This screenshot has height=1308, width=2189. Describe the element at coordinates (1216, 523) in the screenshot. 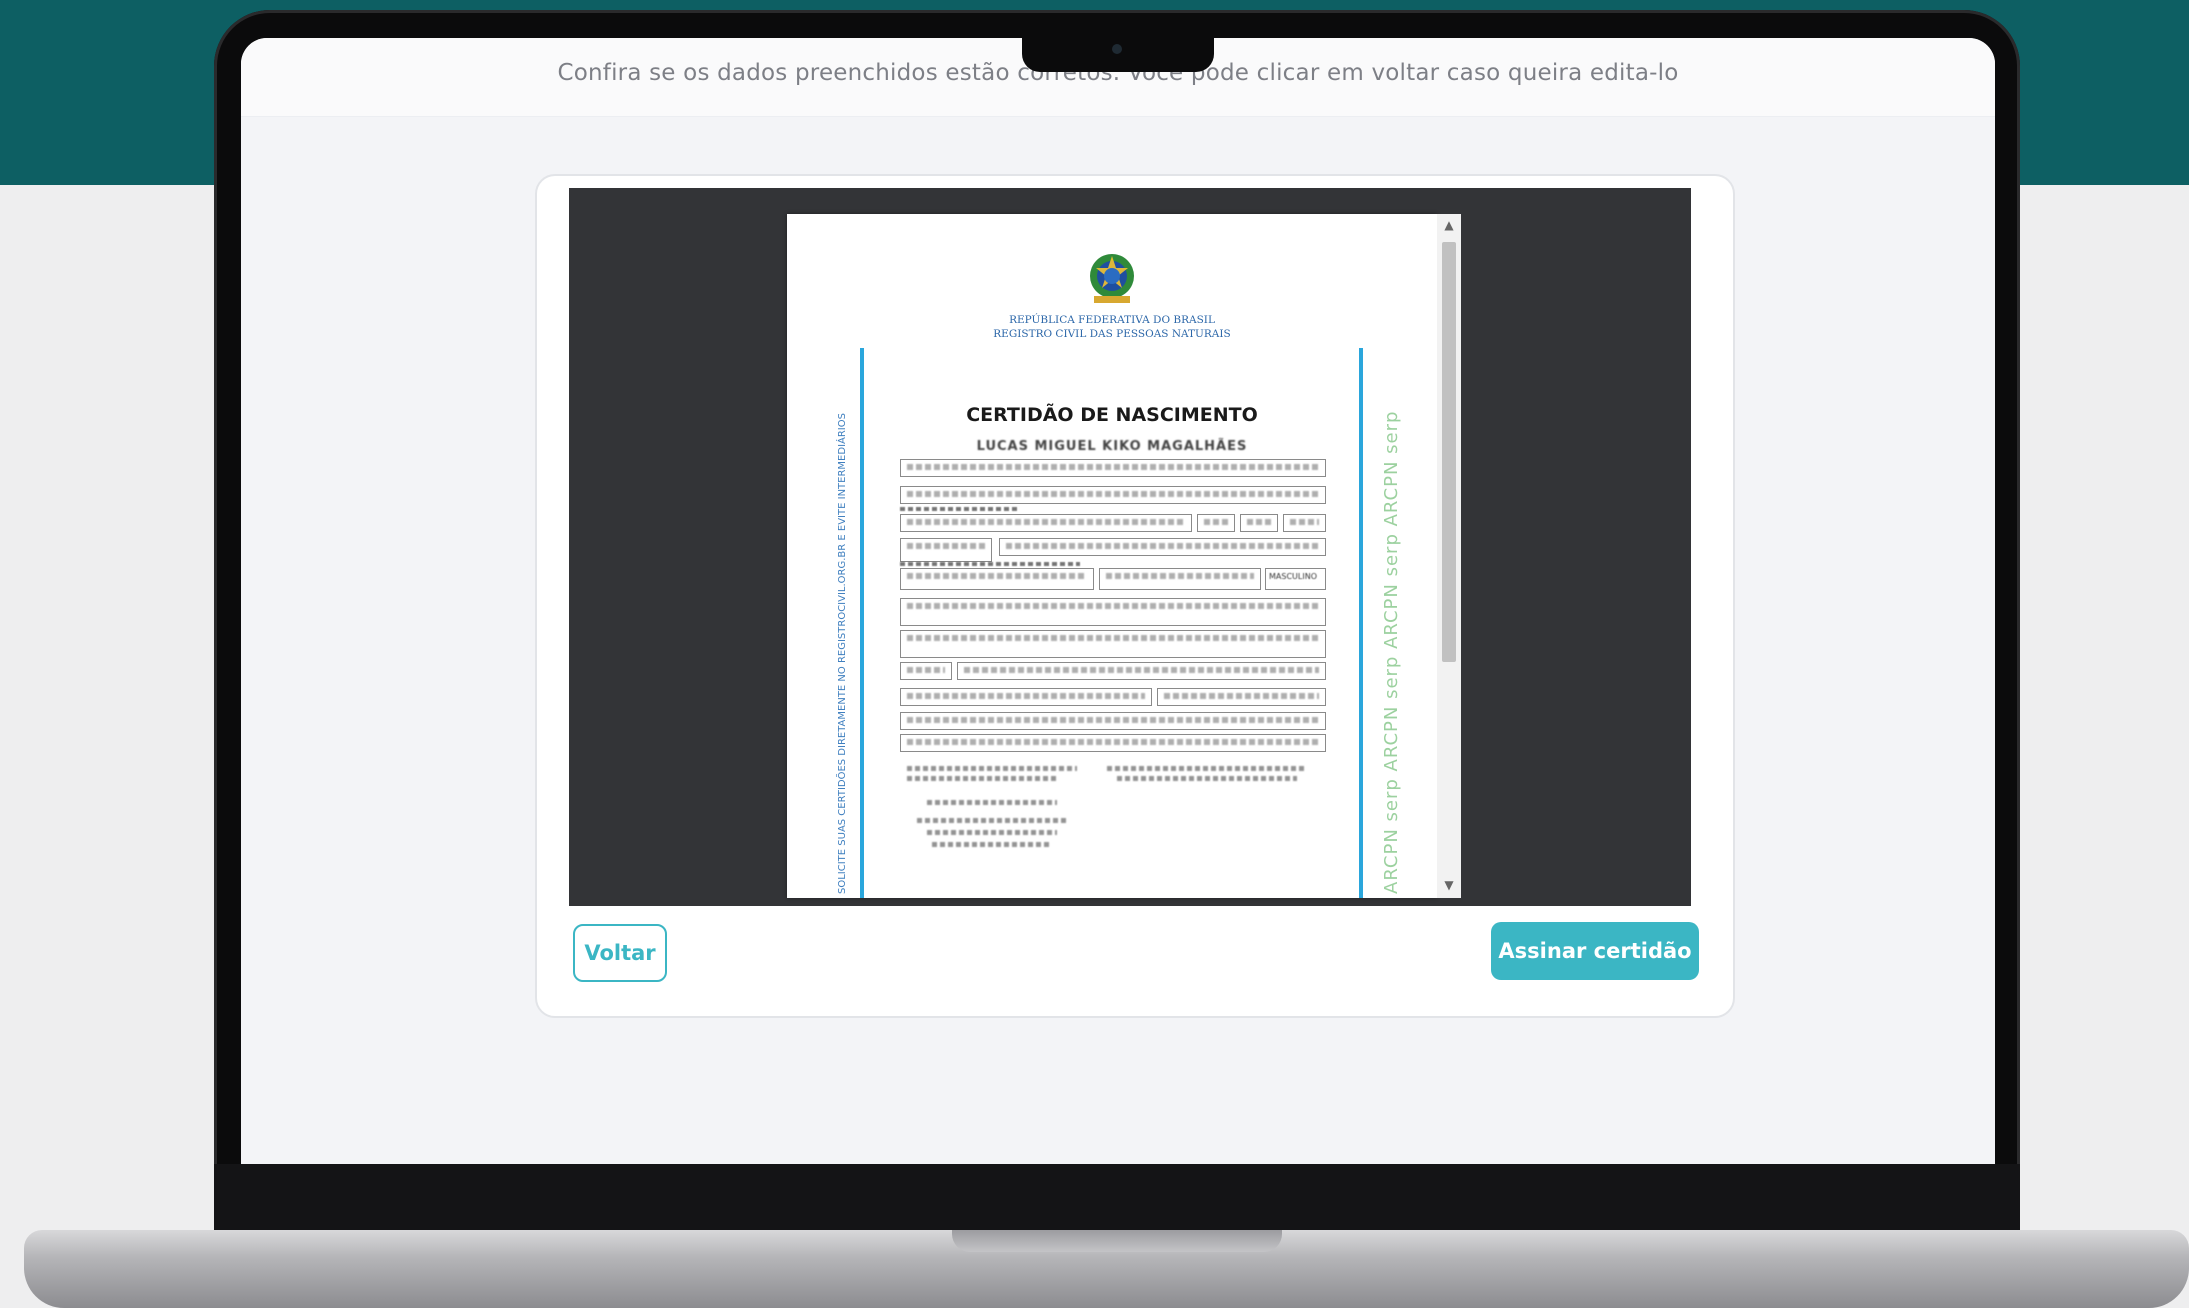

I see `field-day` at that location.